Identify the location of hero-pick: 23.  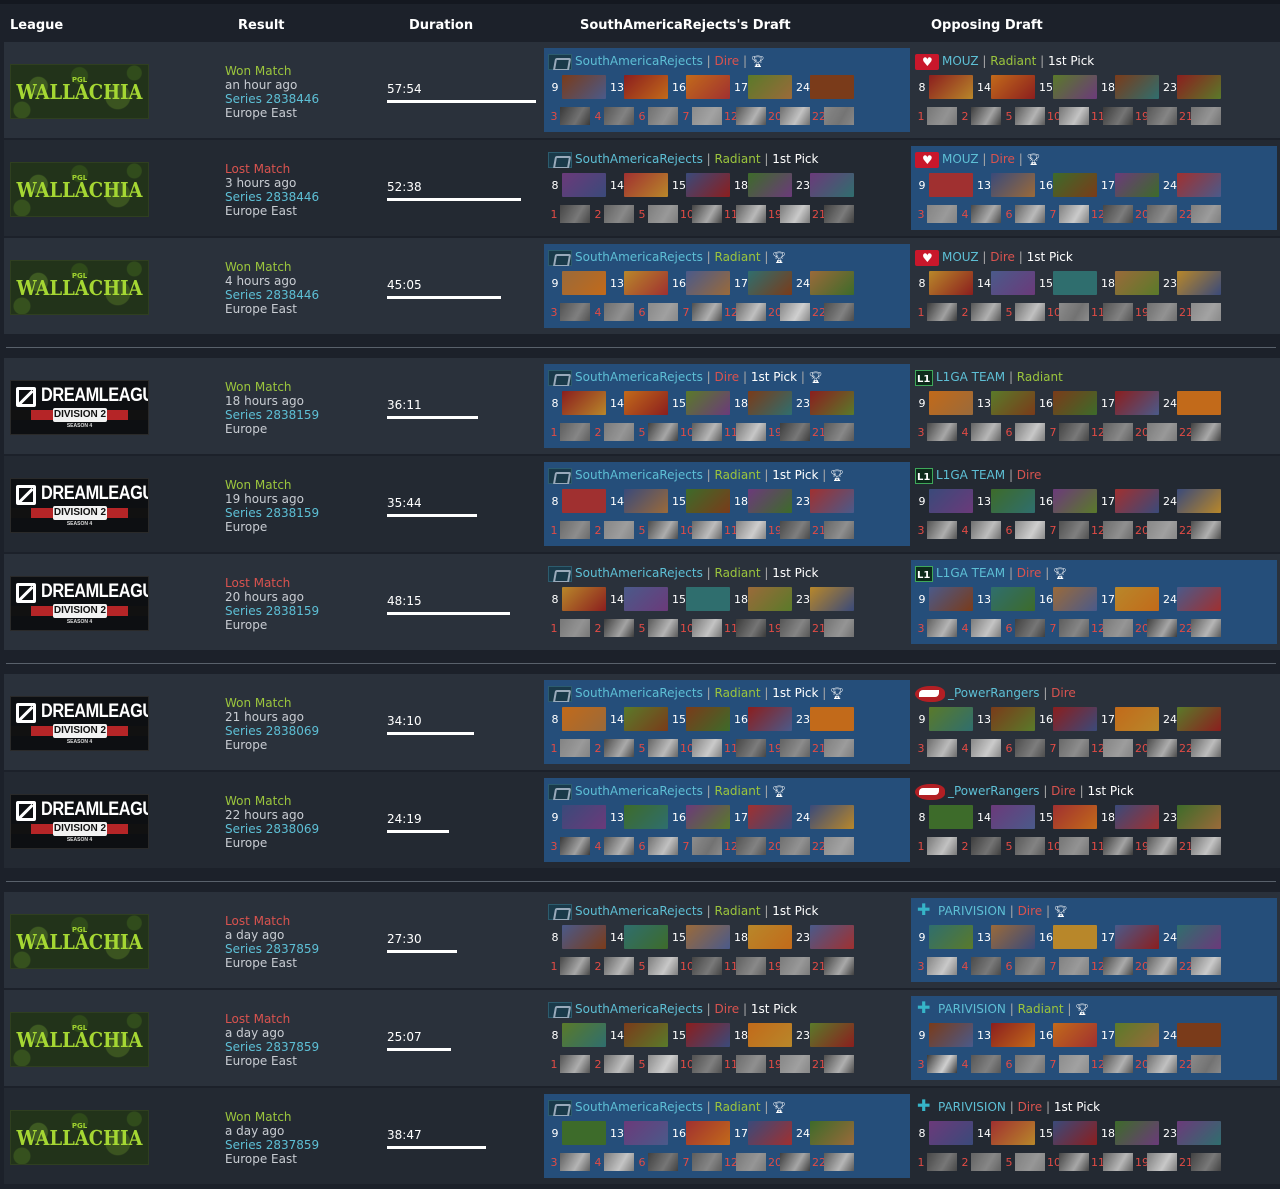
(1192, 817).